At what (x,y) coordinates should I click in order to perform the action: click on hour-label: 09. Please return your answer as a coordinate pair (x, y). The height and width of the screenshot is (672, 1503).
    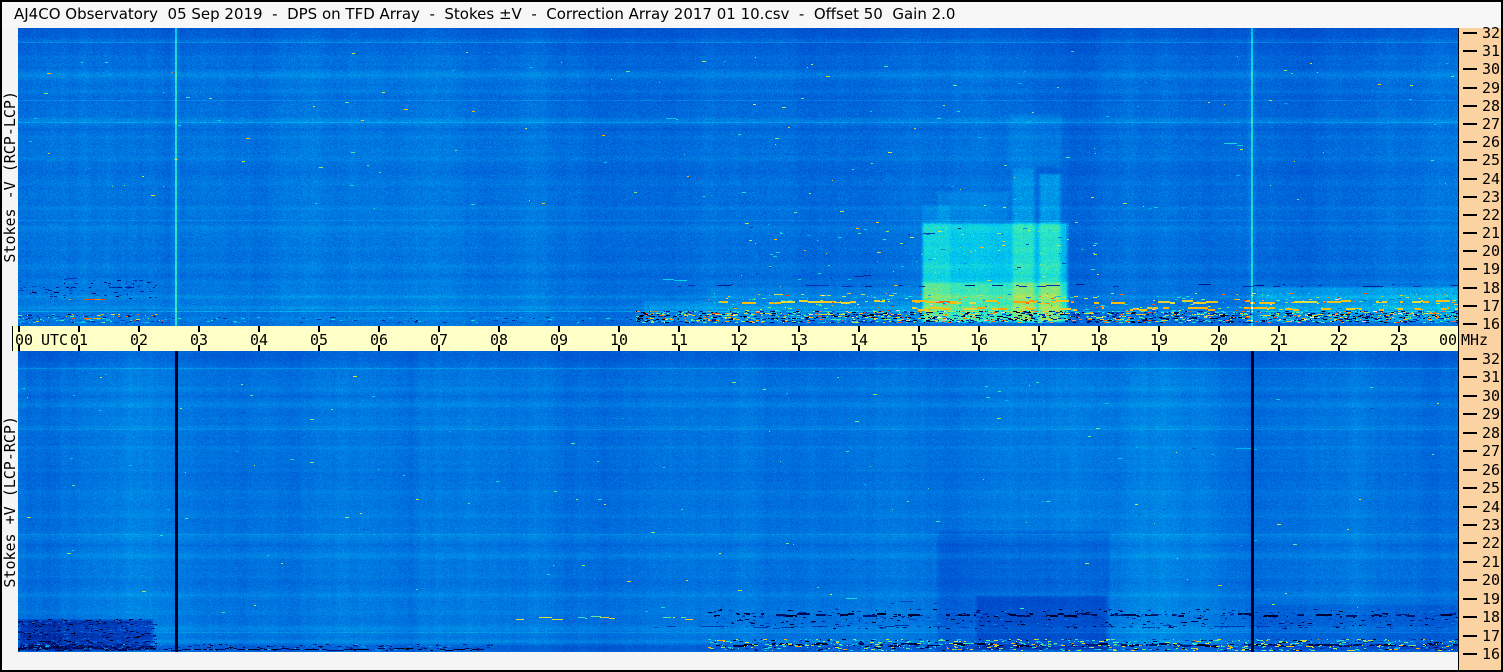
    Looking at the image, I should click on (559, 340).